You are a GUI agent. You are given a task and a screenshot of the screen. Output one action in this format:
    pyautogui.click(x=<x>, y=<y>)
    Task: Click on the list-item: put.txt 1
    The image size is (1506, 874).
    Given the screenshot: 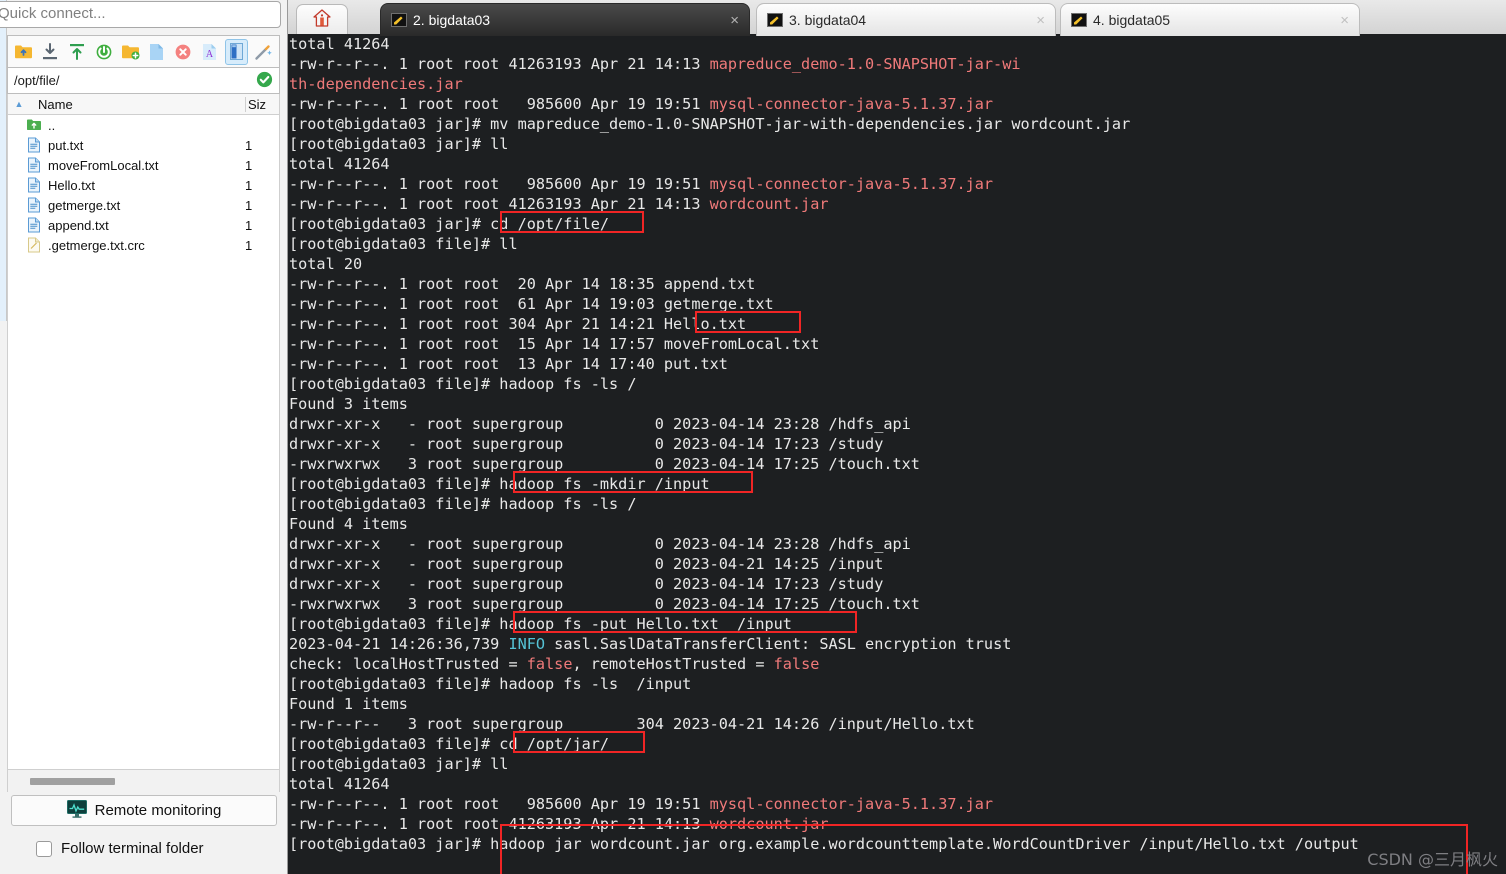 What is the action you would take?
    pyautogui.click(x=143, y=145)
    